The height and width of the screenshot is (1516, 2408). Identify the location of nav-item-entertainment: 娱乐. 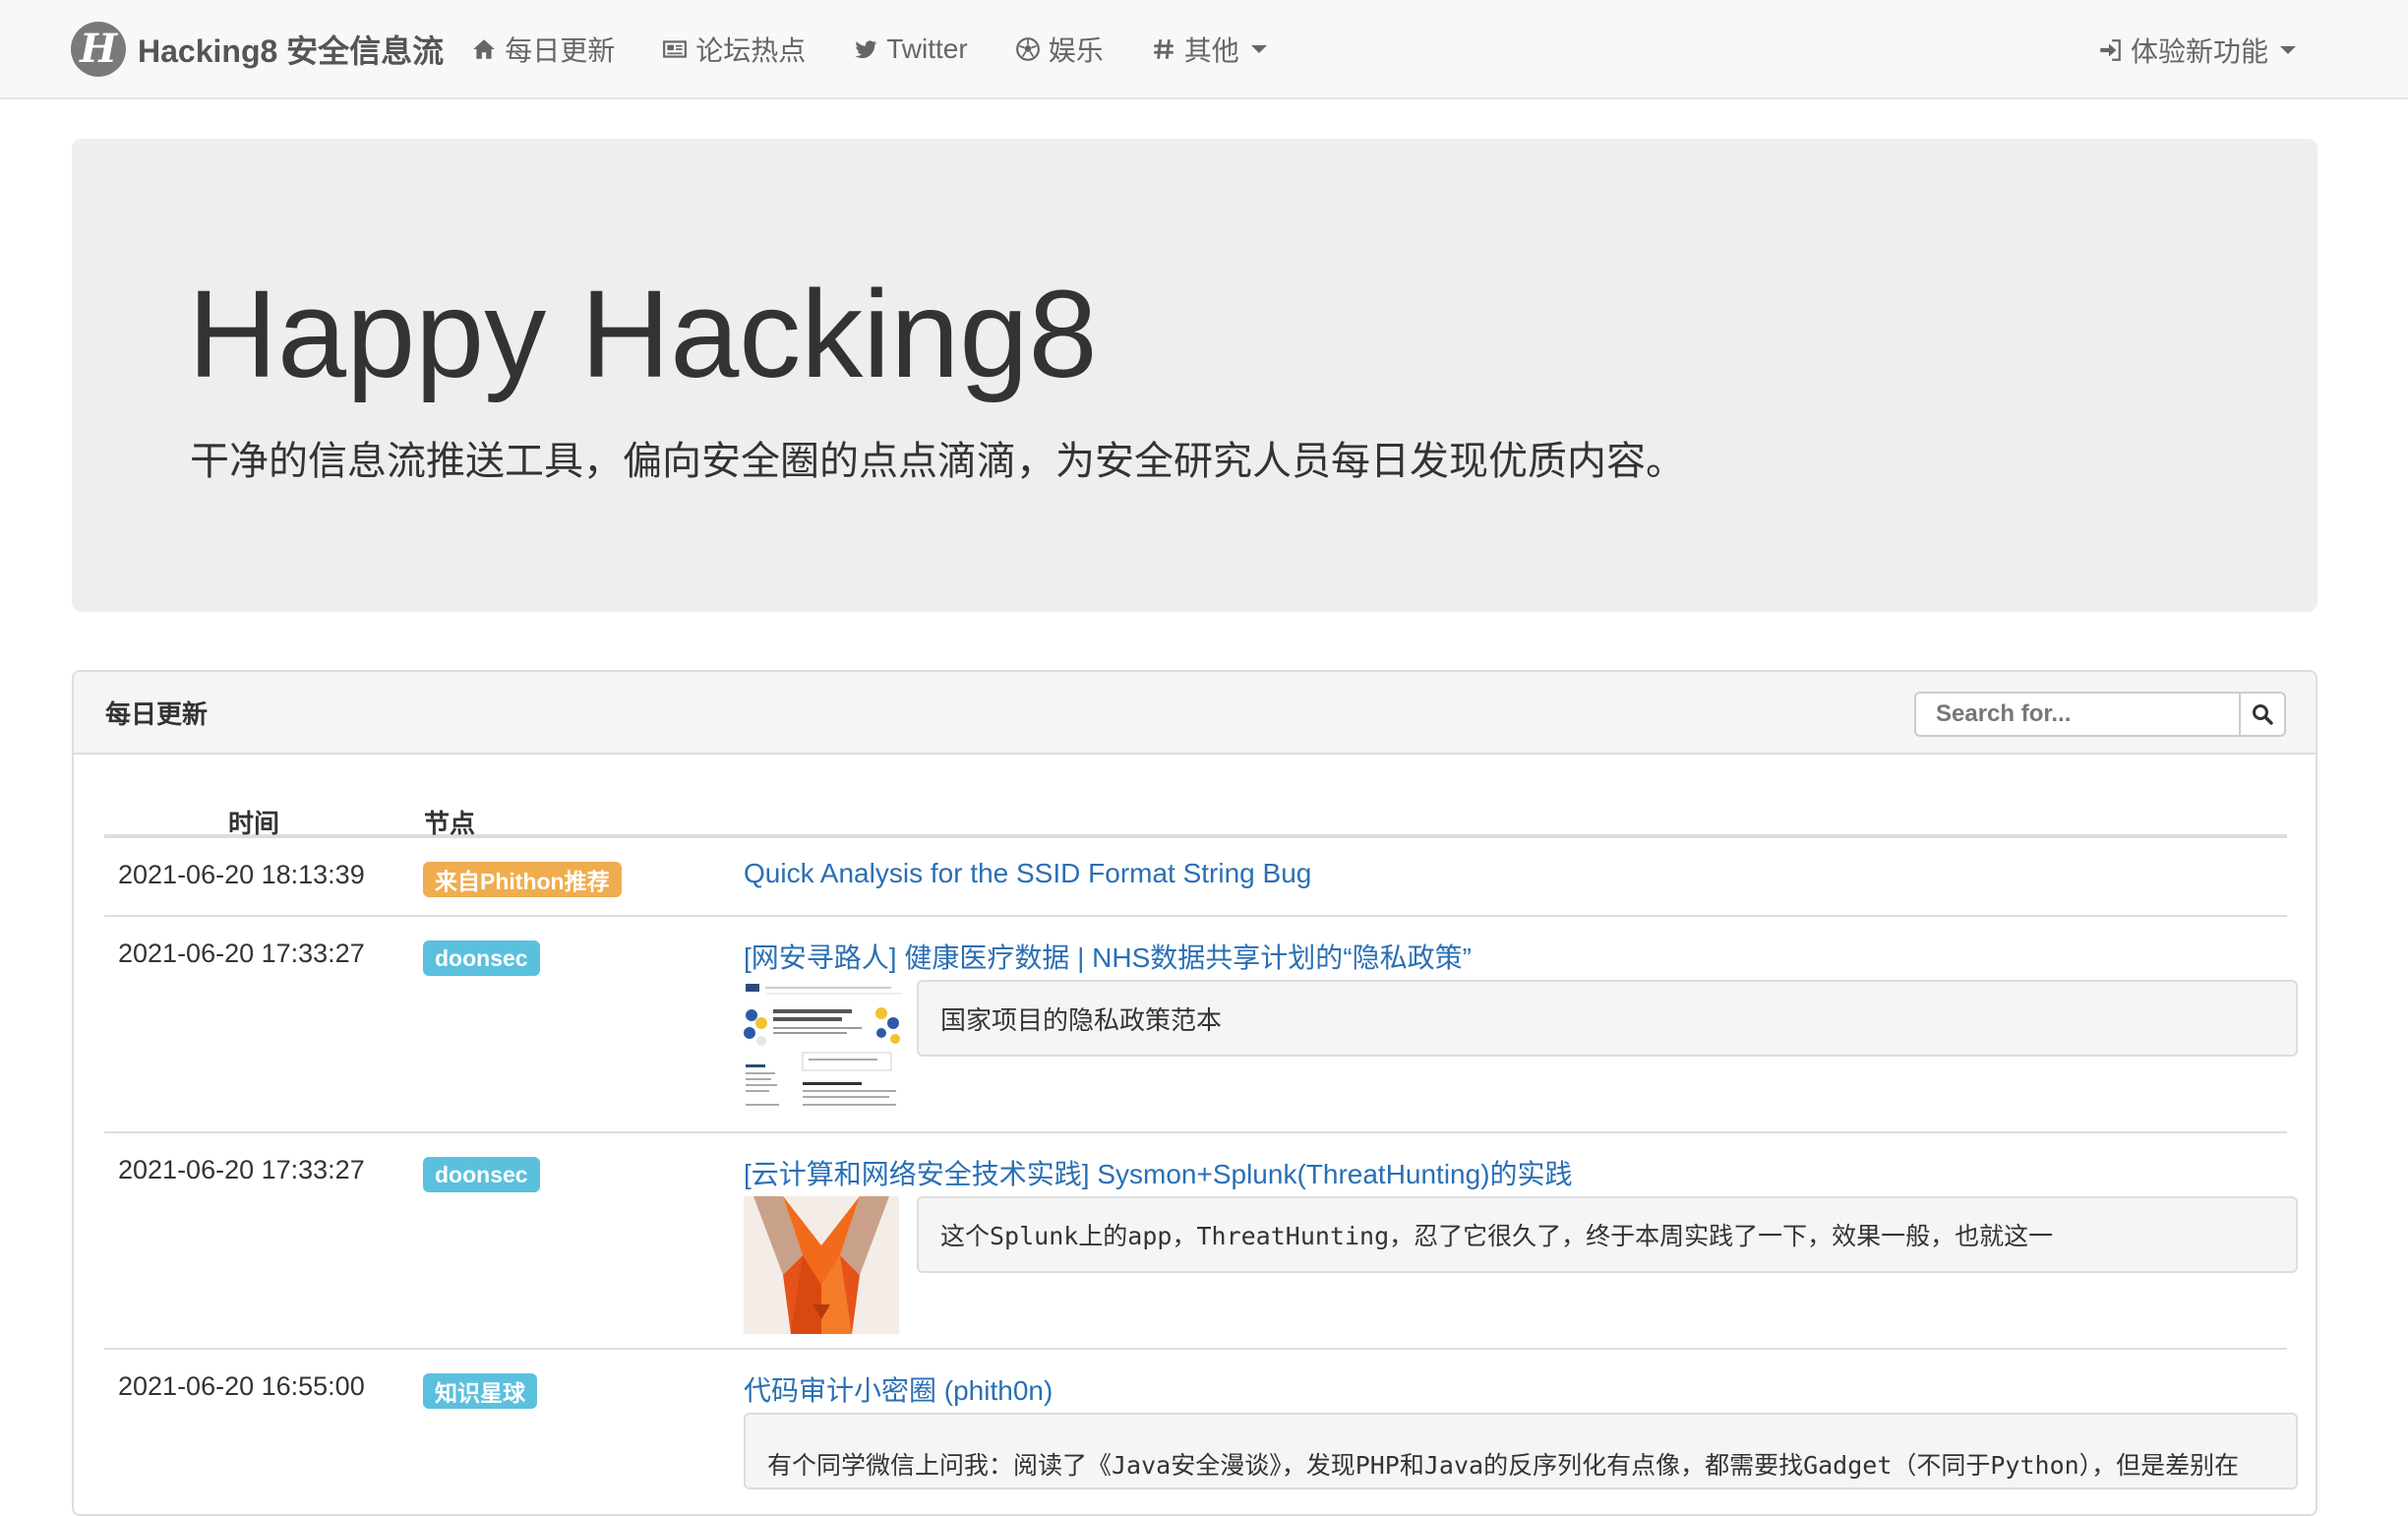
(1059, 49).